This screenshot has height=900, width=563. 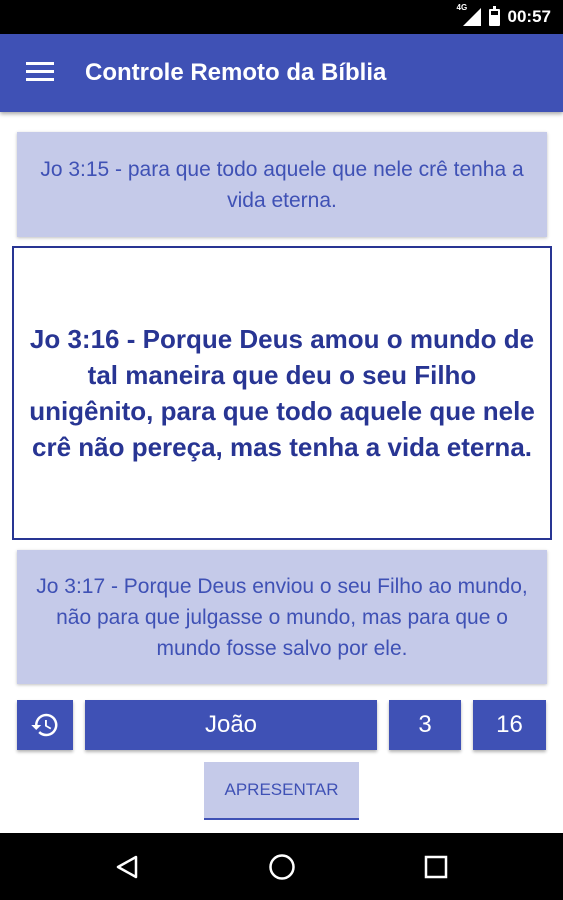 What do you see at coordinates (425, 725) in the screenshot?
I see `chapter-selector: 3` at bounding box center [425, 725].